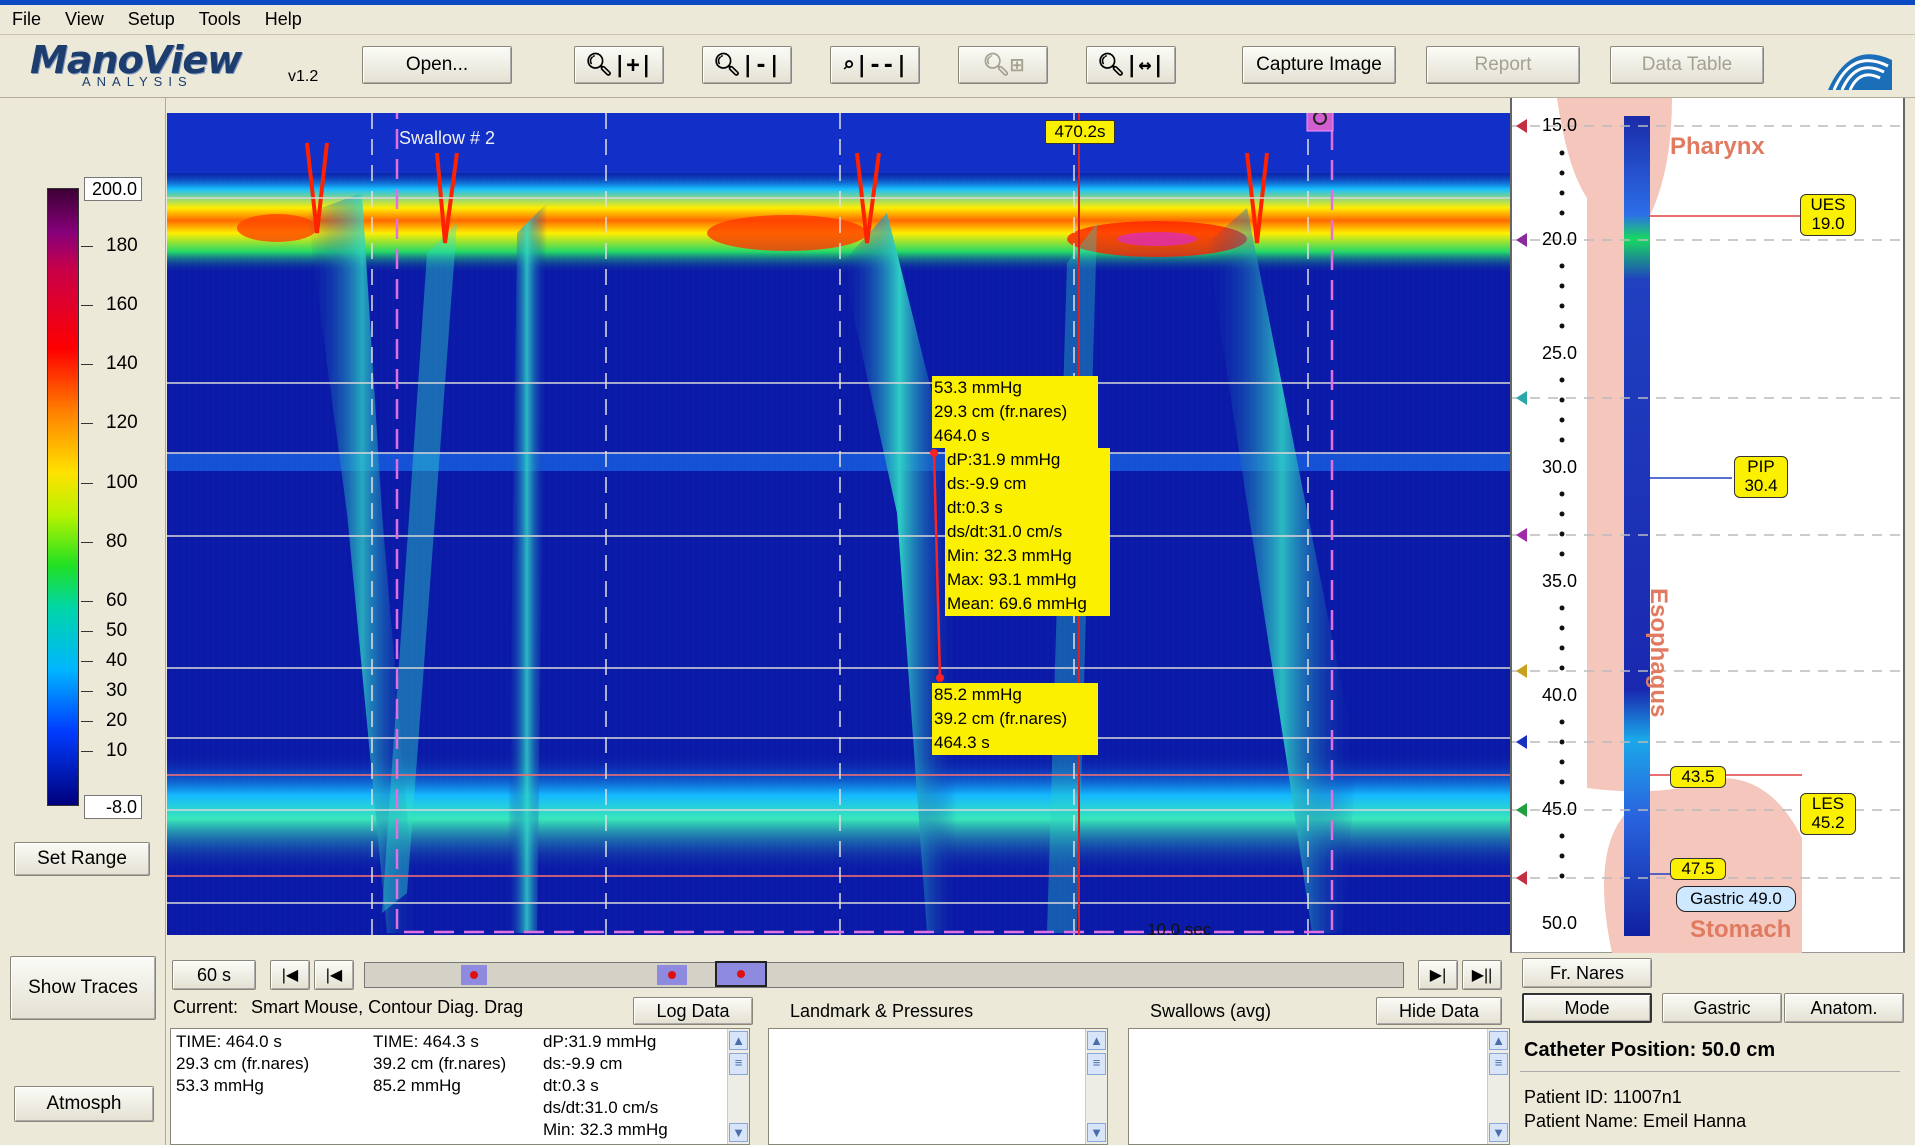  I want to click on landmark-scrollbar: ▲ ≡ ▼, so click(1096, 1086).